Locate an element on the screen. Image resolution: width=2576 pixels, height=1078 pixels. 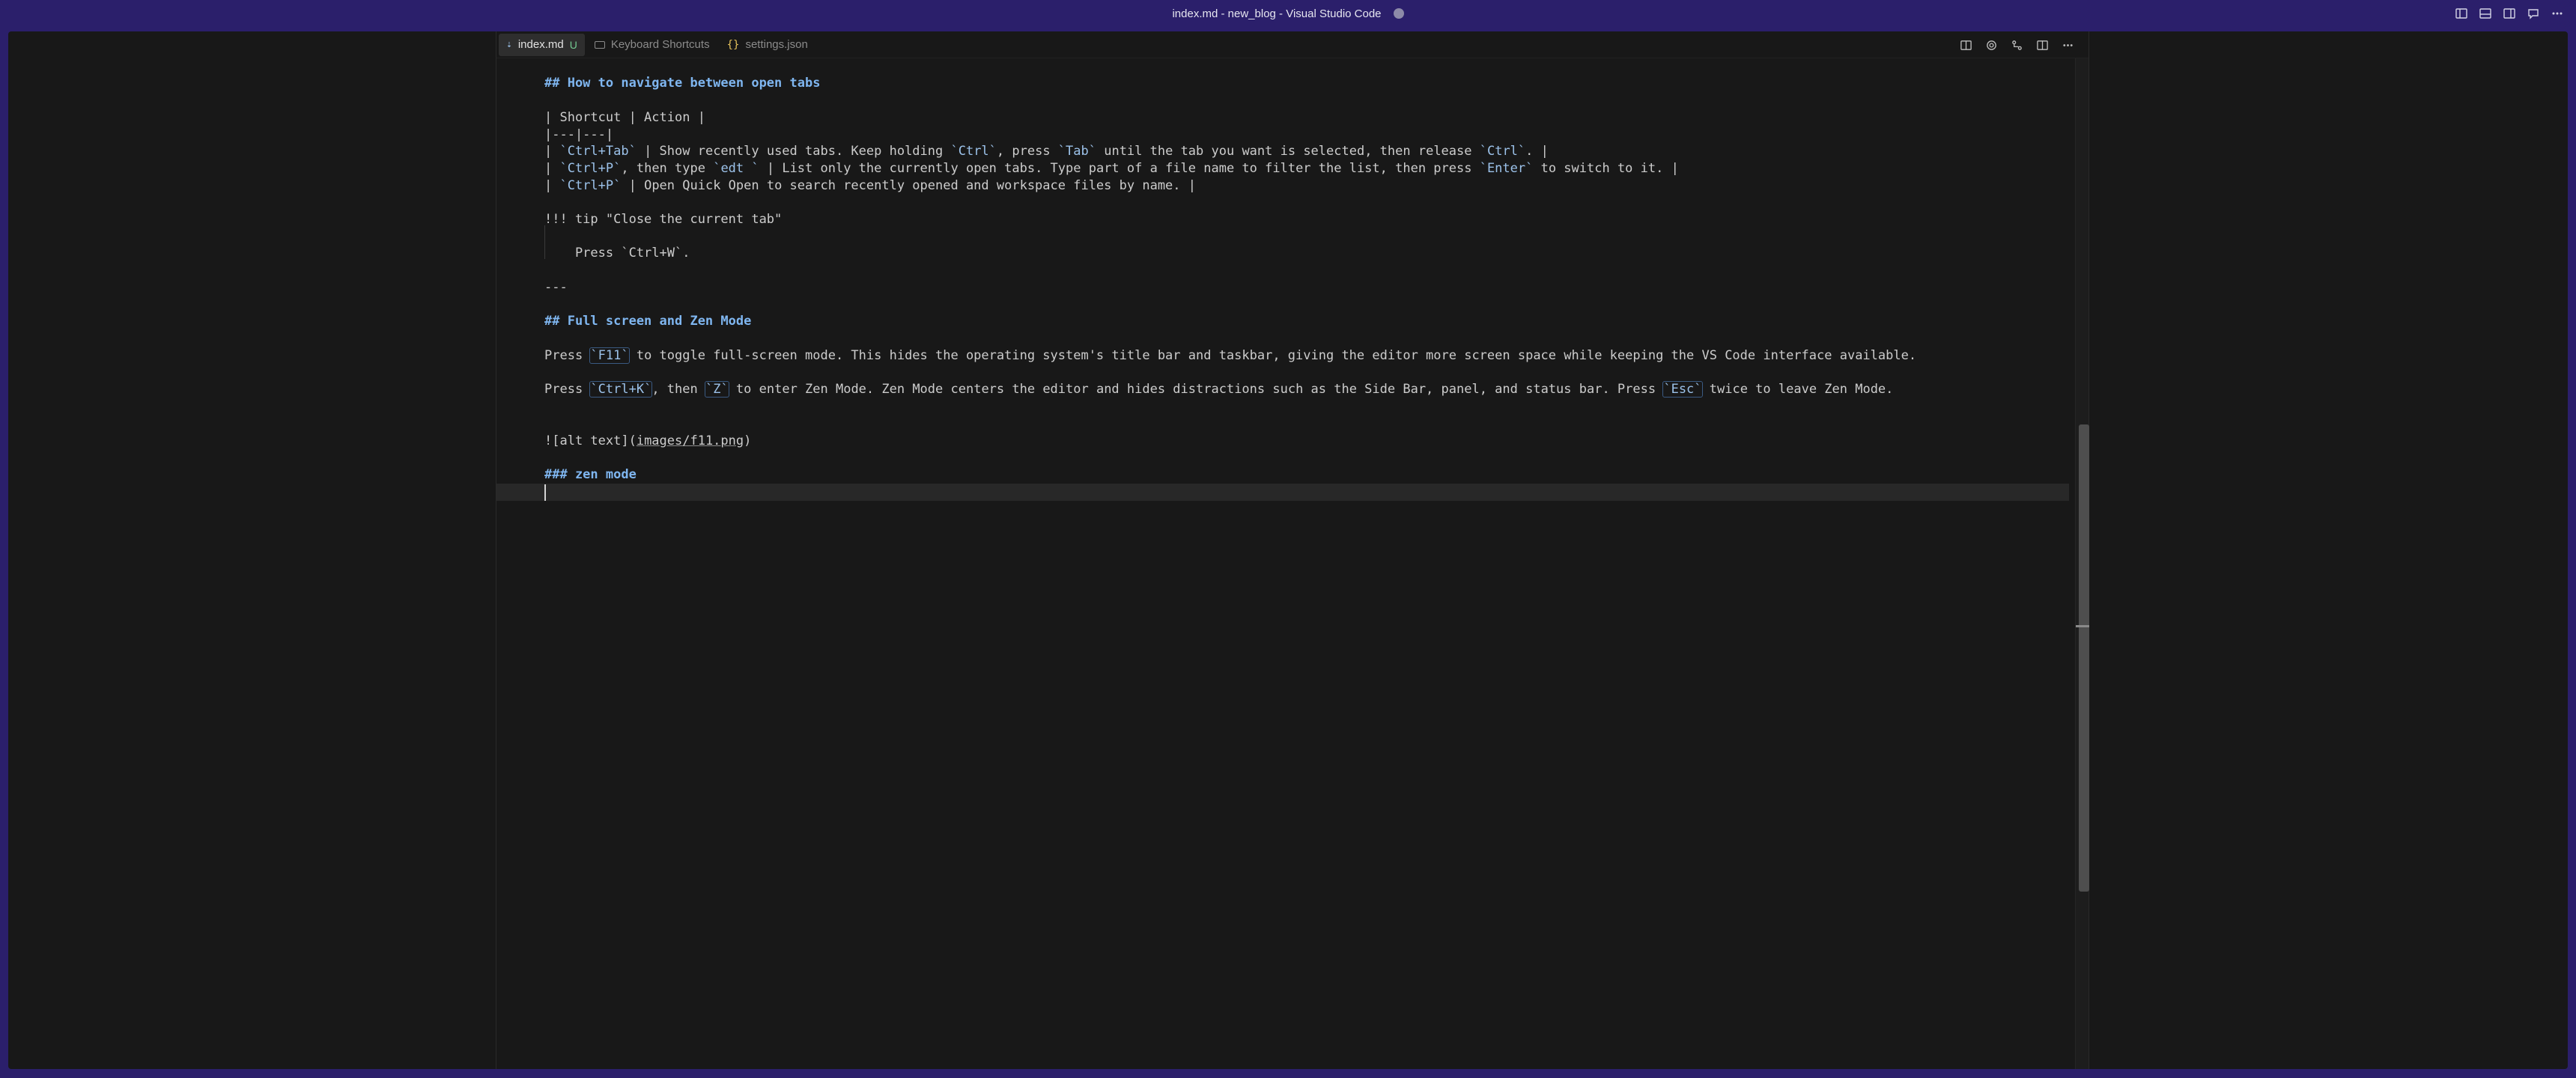
open-changes-icon is located at coordinates (2016, 44).